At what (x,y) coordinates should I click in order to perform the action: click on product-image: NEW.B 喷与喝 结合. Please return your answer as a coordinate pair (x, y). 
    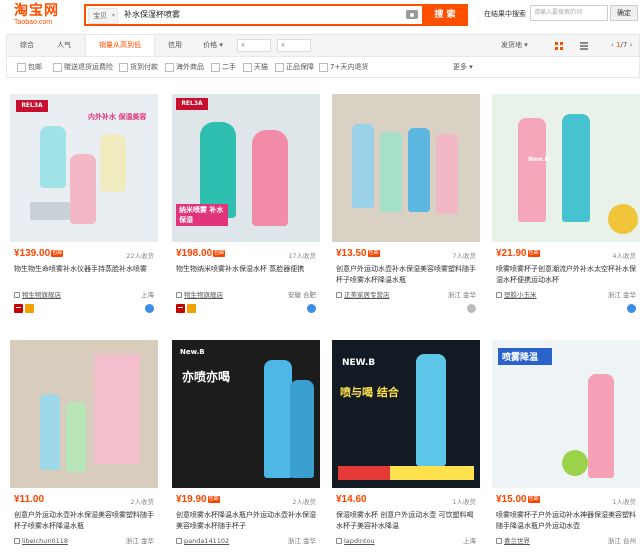
    Looking at the image, I should click on (406, 414).